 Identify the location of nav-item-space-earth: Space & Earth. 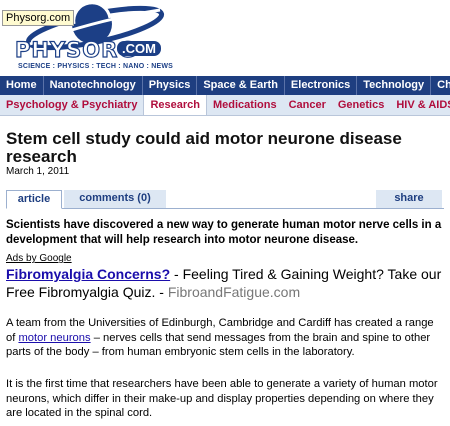
(241, 85).